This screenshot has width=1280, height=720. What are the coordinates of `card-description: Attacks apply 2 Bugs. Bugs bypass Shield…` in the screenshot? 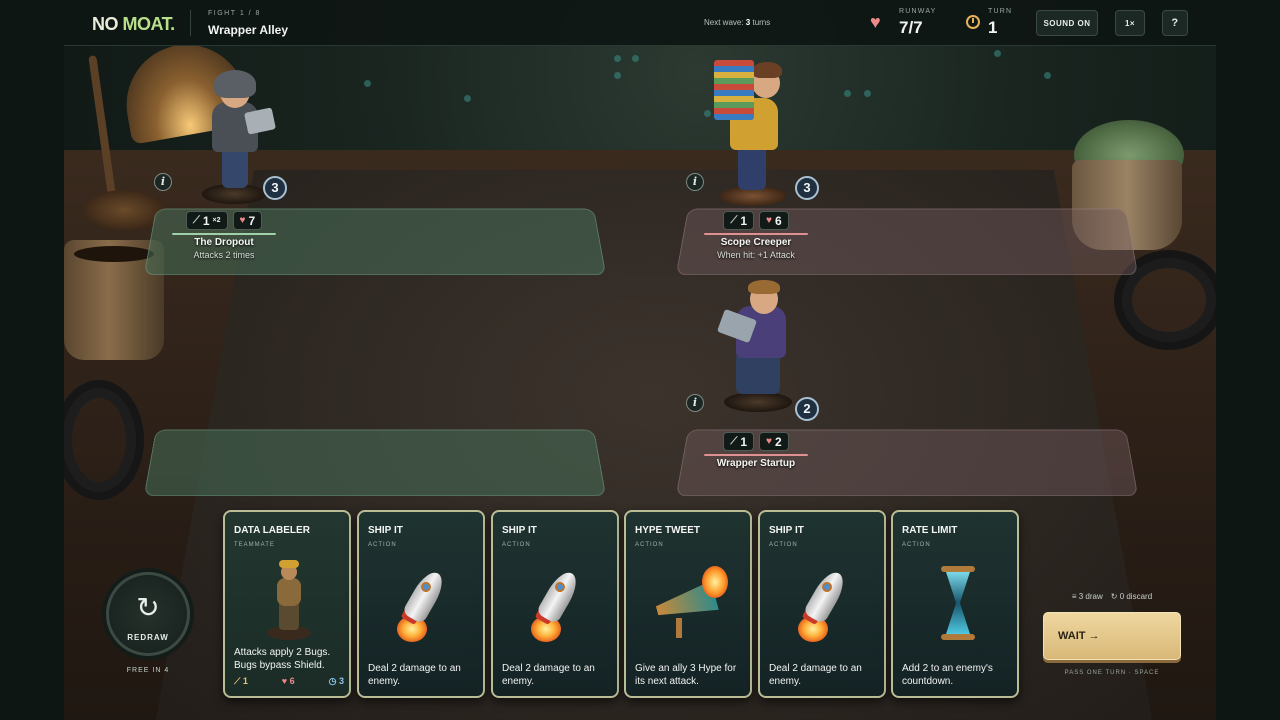 It's located at (282, 659).